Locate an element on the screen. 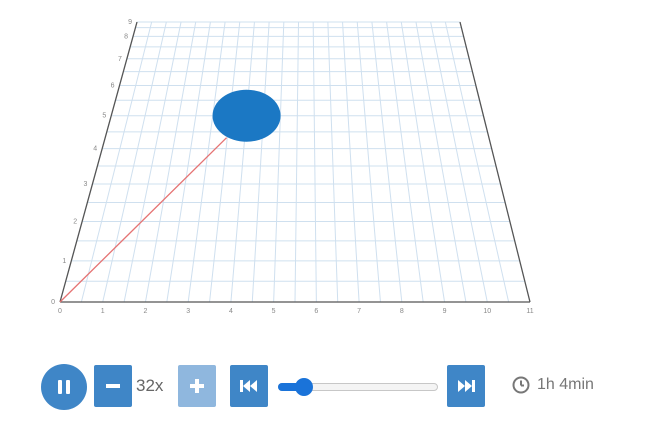 Image resolution: width=659 pixels, height=427 pixels. x-tick-label: 0 is located at coordinates (60, 311).